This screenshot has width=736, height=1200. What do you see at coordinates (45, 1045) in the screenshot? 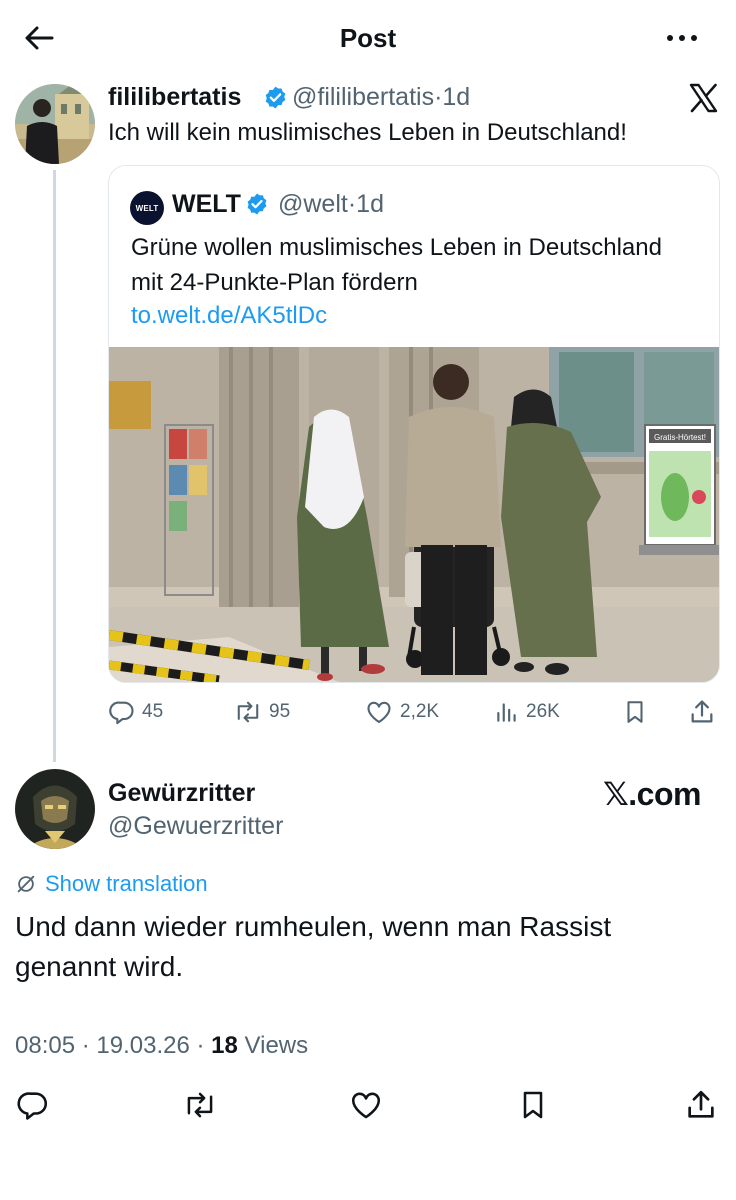
I see `post-time: 08:05` at bounding box center [45, 1045].